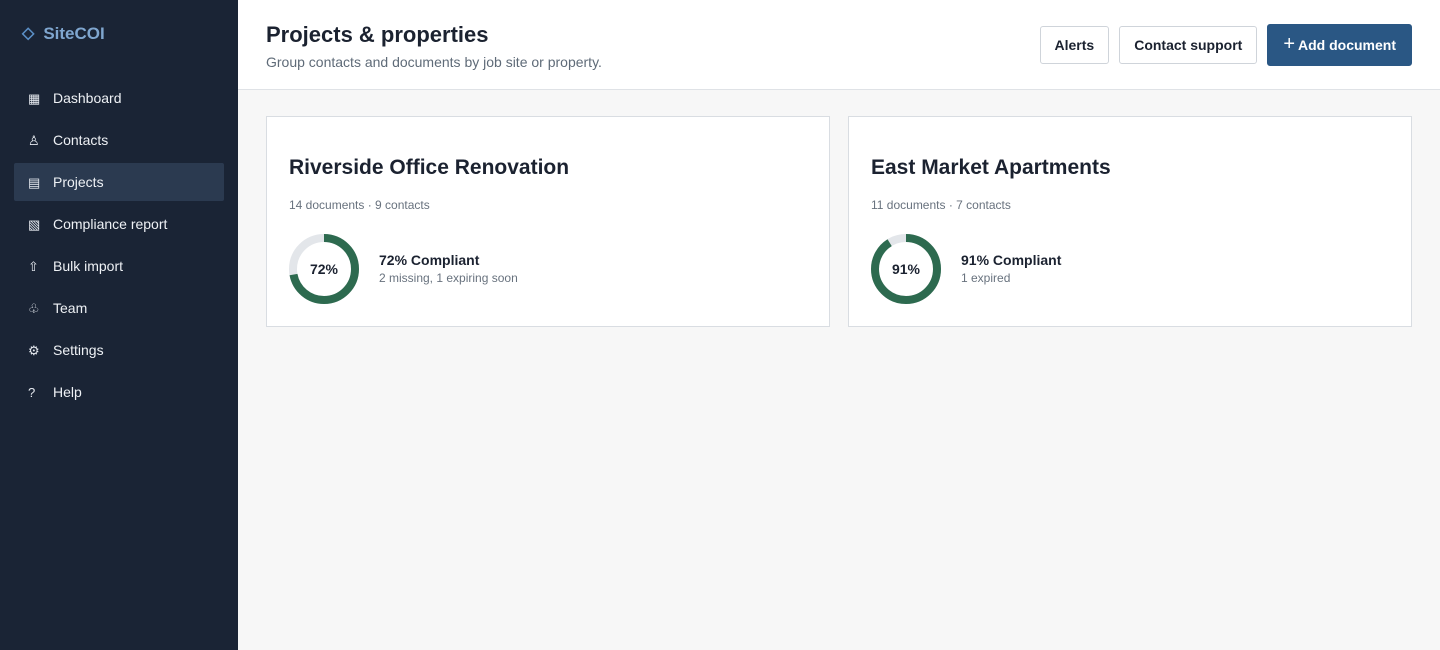 The image size is (1440, 650). I want to click on sidebar-item-compliance-report: ▧ Compliance report, so click(119, 224).